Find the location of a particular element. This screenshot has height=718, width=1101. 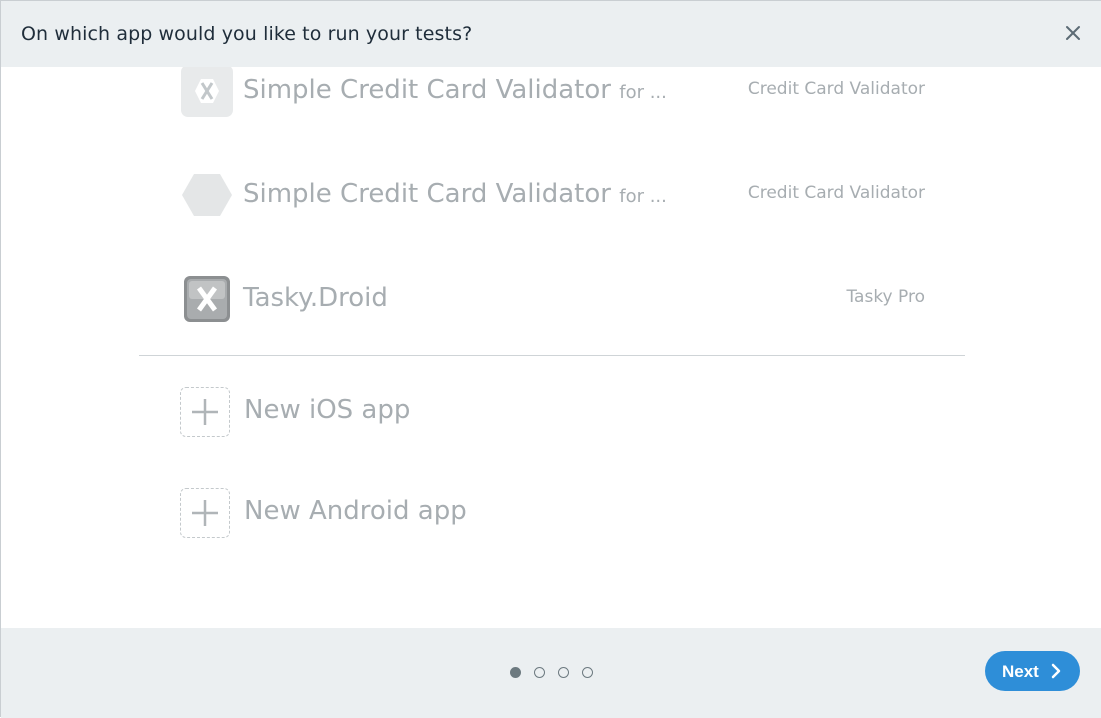

xamarin-app-icon is located at coordinates (207, 299).